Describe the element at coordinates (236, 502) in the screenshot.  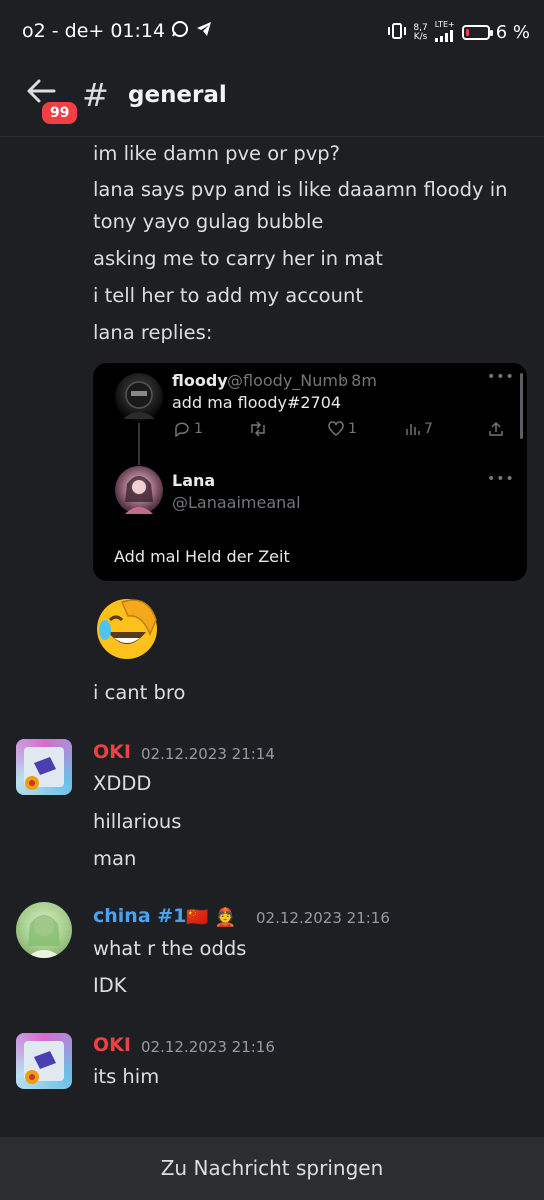
I see `tweet-author-handle: @Lanaaimeanal` at that location.